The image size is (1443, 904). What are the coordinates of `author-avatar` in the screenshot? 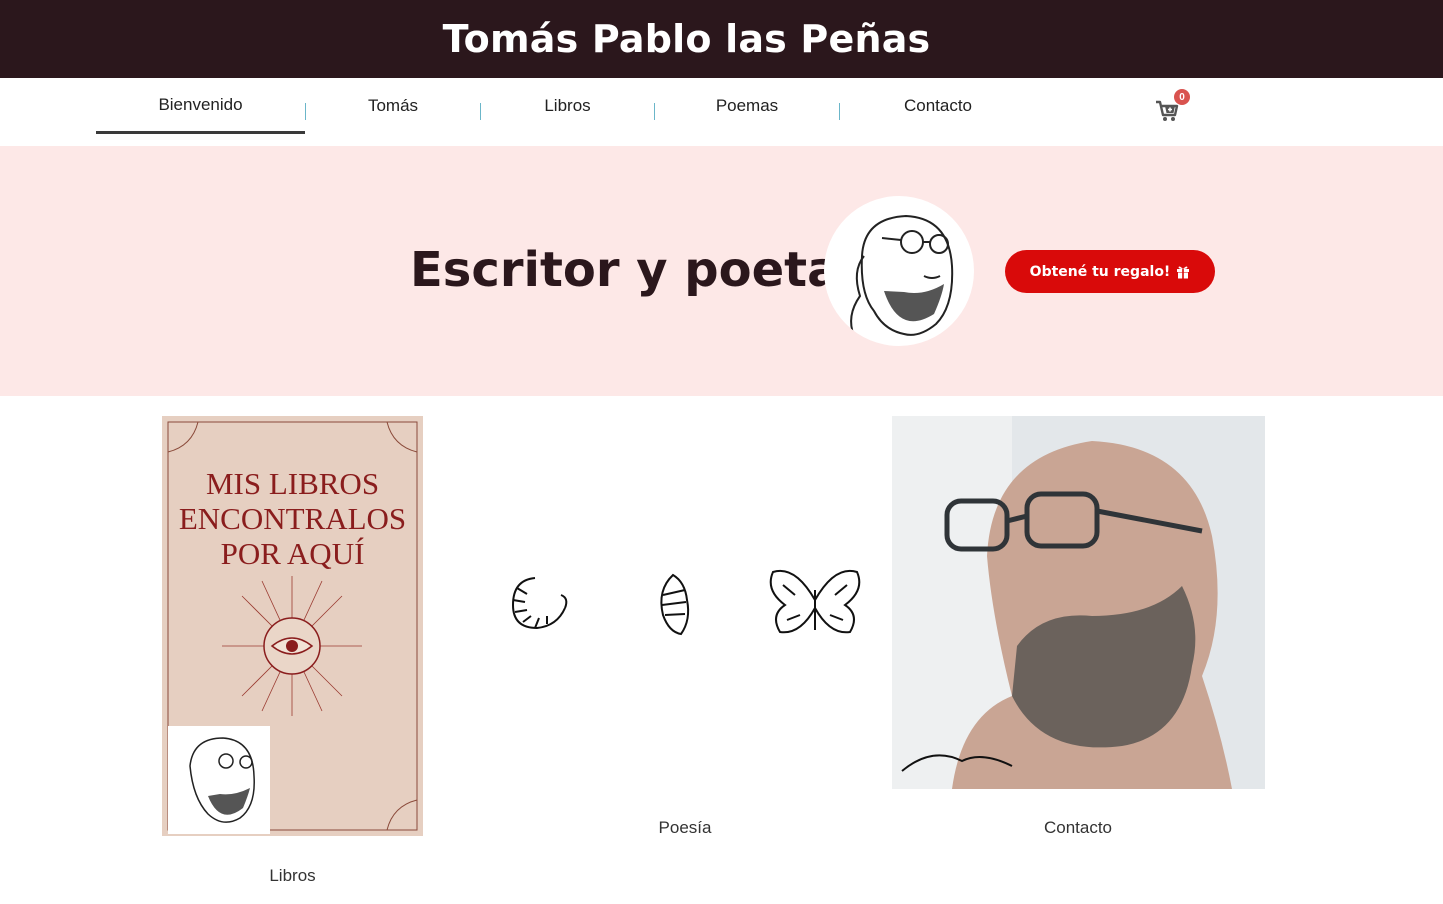 It's located at (899, 271).